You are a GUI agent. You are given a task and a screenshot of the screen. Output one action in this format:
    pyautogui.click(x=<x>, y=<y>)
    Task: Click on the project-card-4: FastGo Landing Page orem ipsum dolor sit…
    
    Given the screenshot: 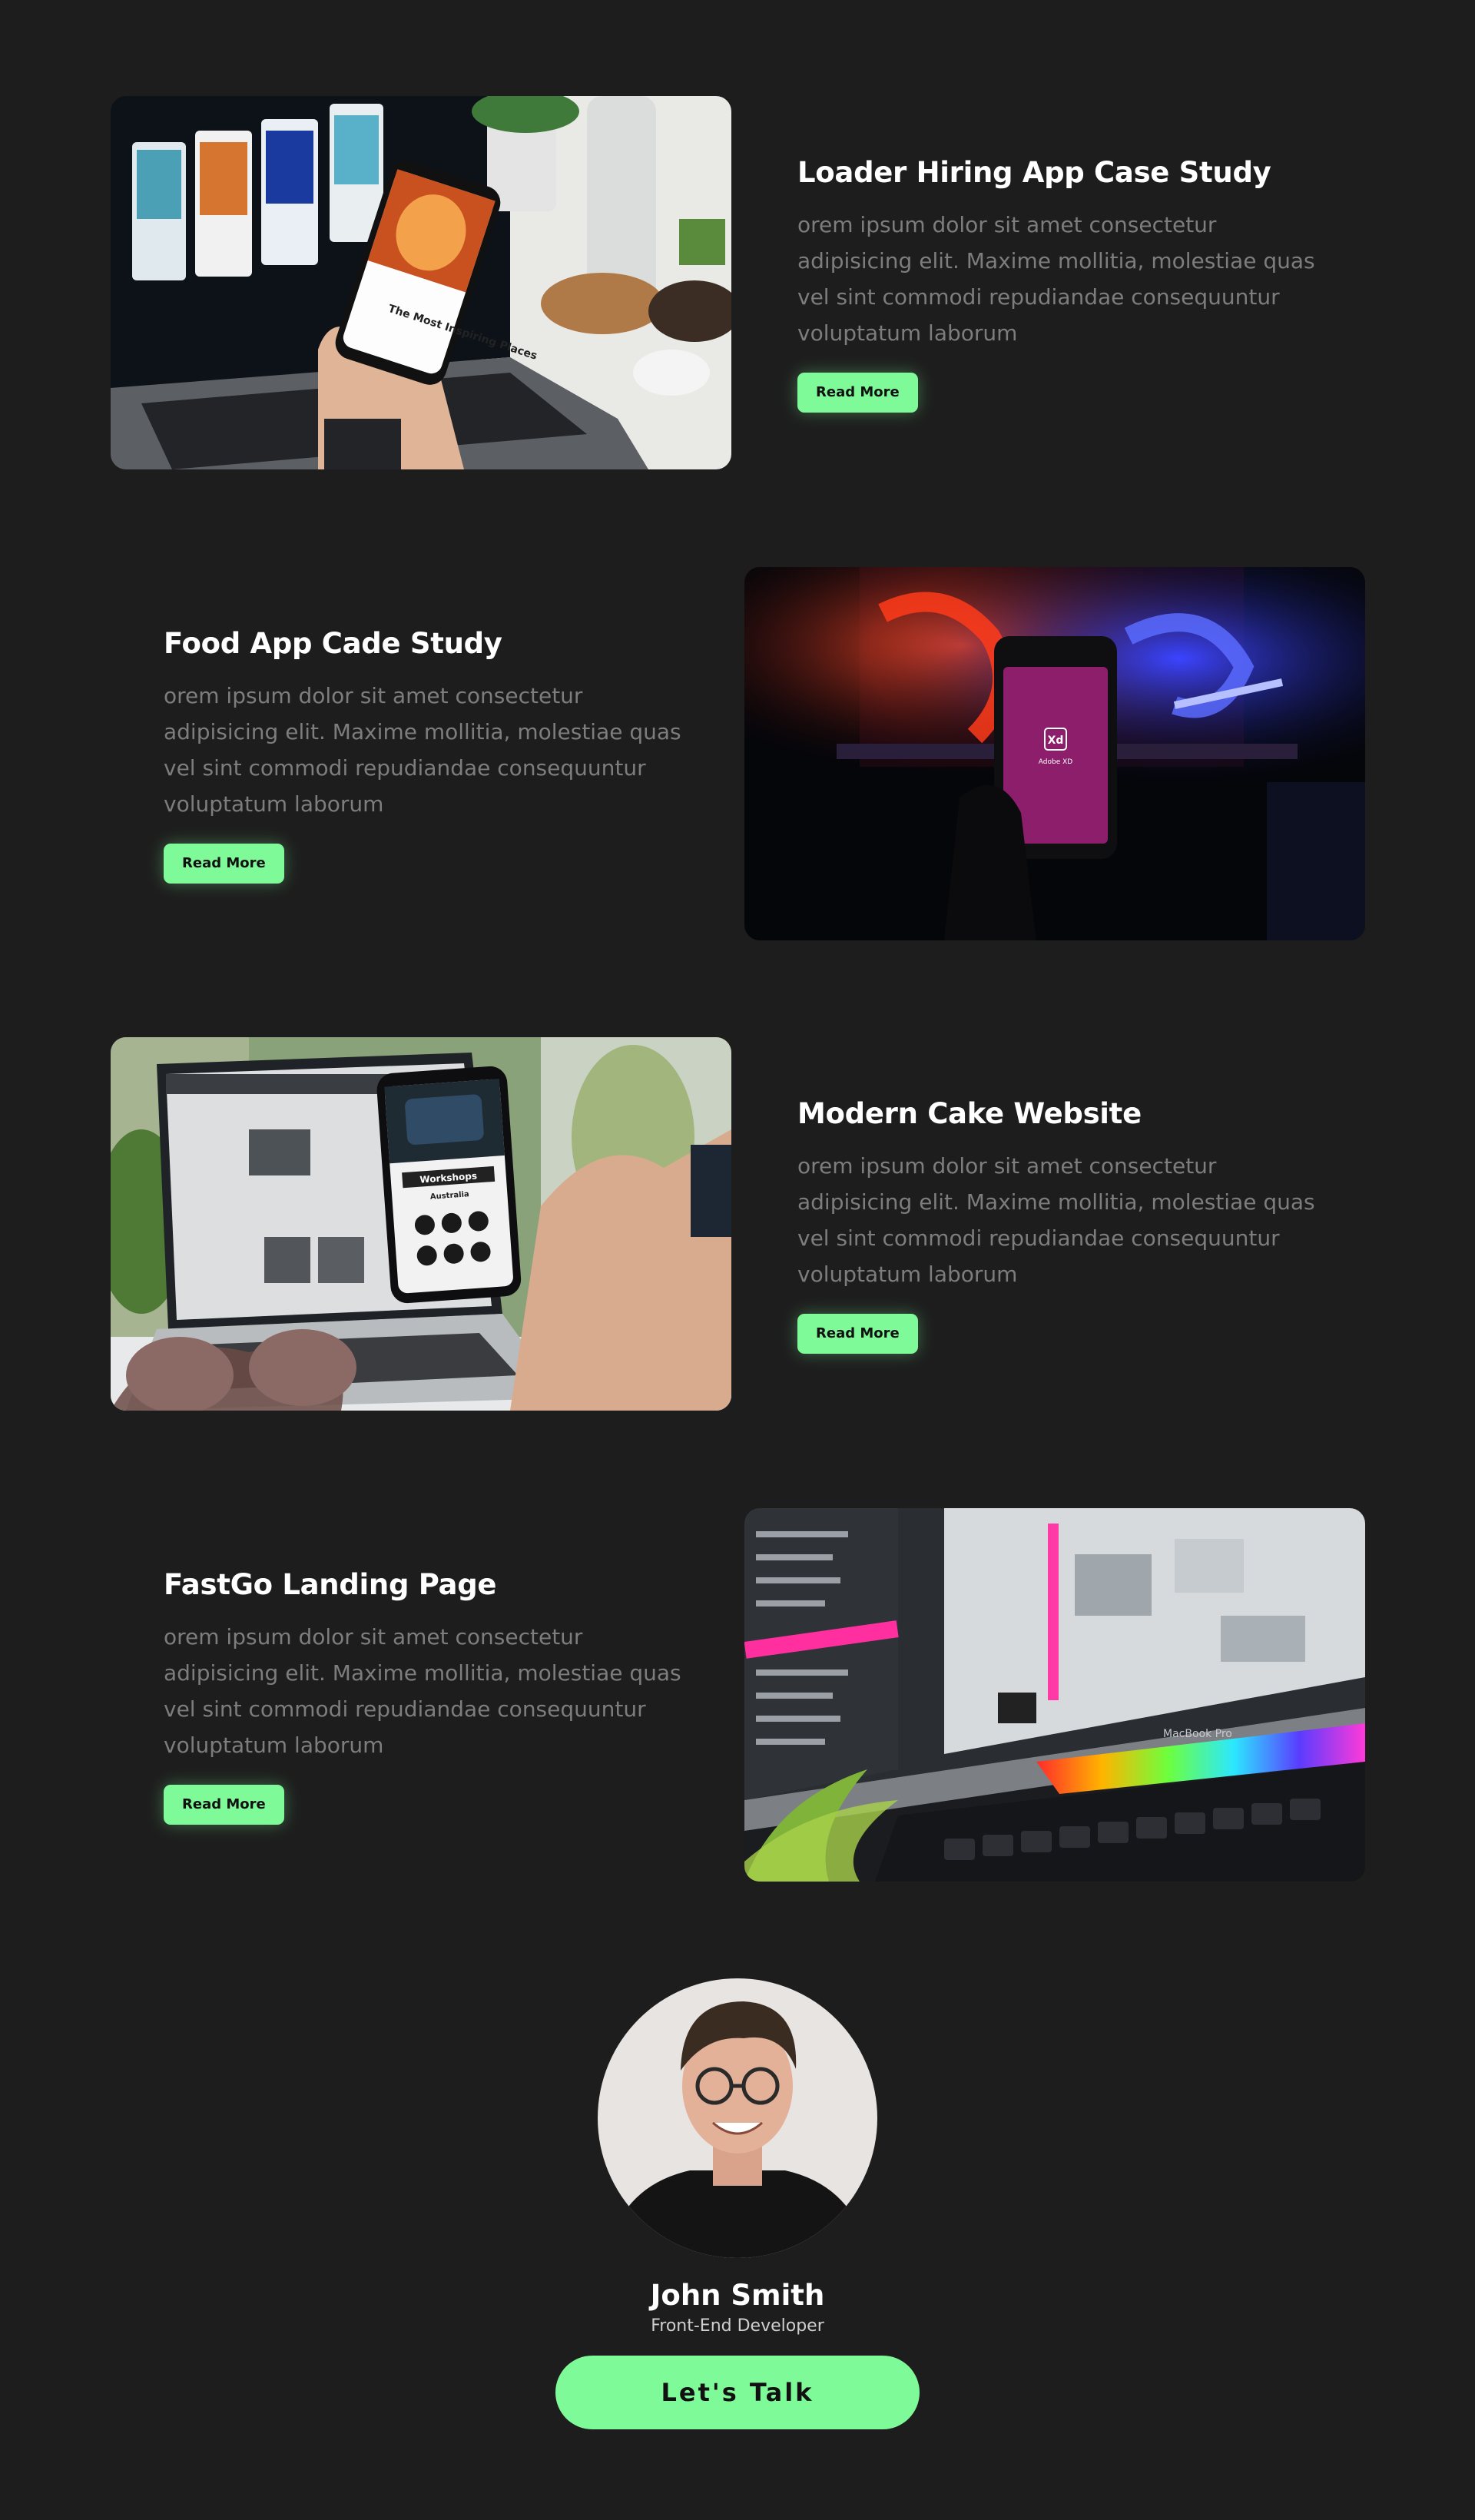 What is the action you would take?
    pyautogui.click(x=737, y=1695)
    